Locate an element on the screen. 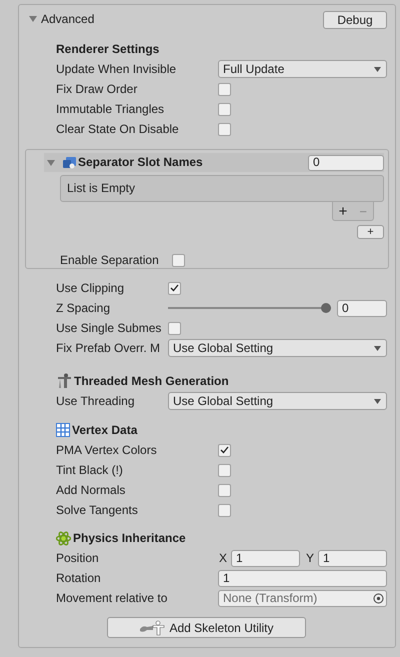  target-icon is located at coordinates (378, 598).